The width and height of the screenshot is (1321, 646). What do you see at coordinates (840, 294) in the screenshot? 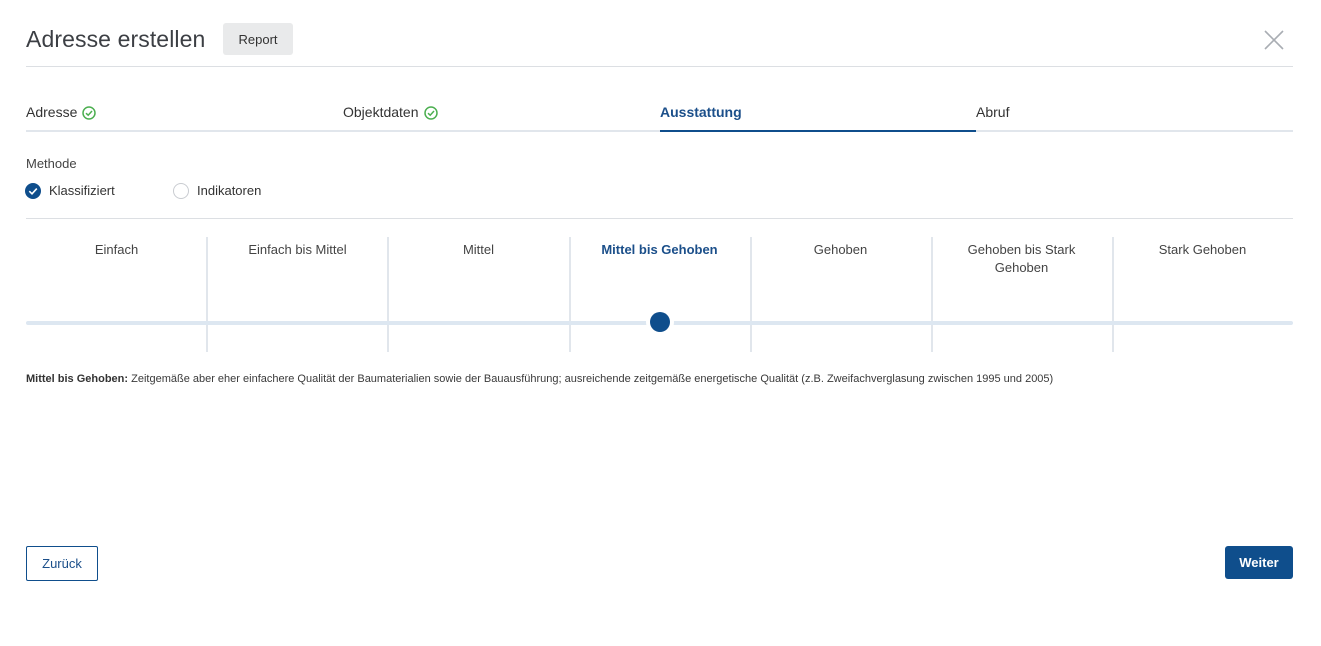
I see `scale-option-gehoben: Gehoben` at bounding box center [840, 294].